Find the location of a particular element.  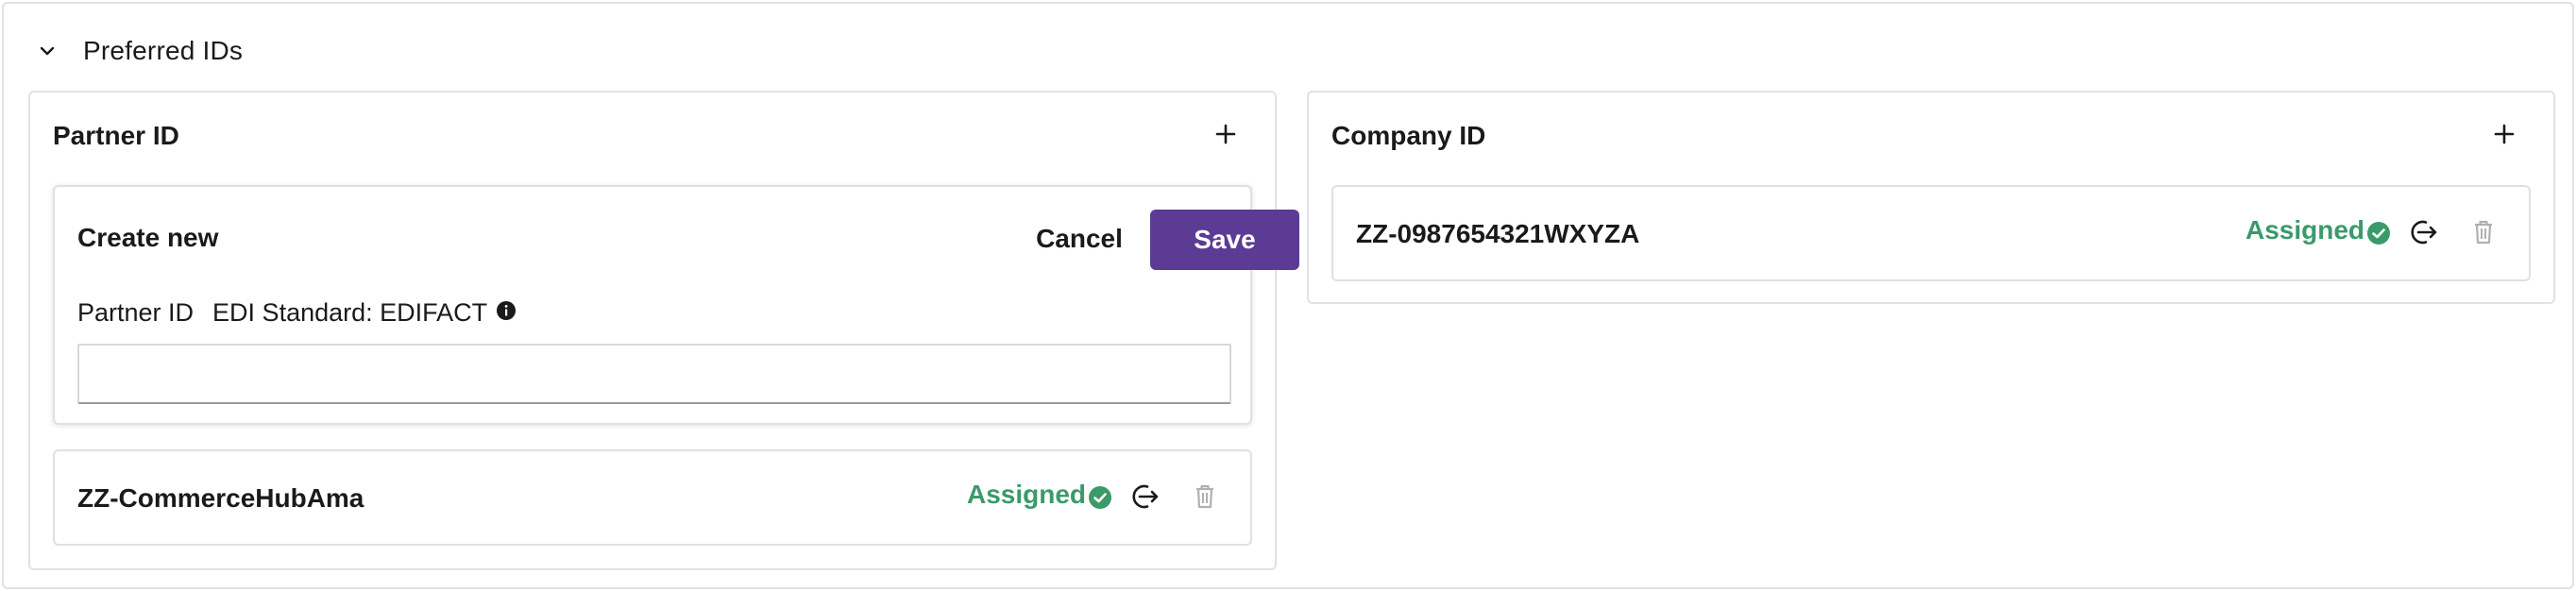

cancel-button: Cancel is located at coordinates (1079, 239).